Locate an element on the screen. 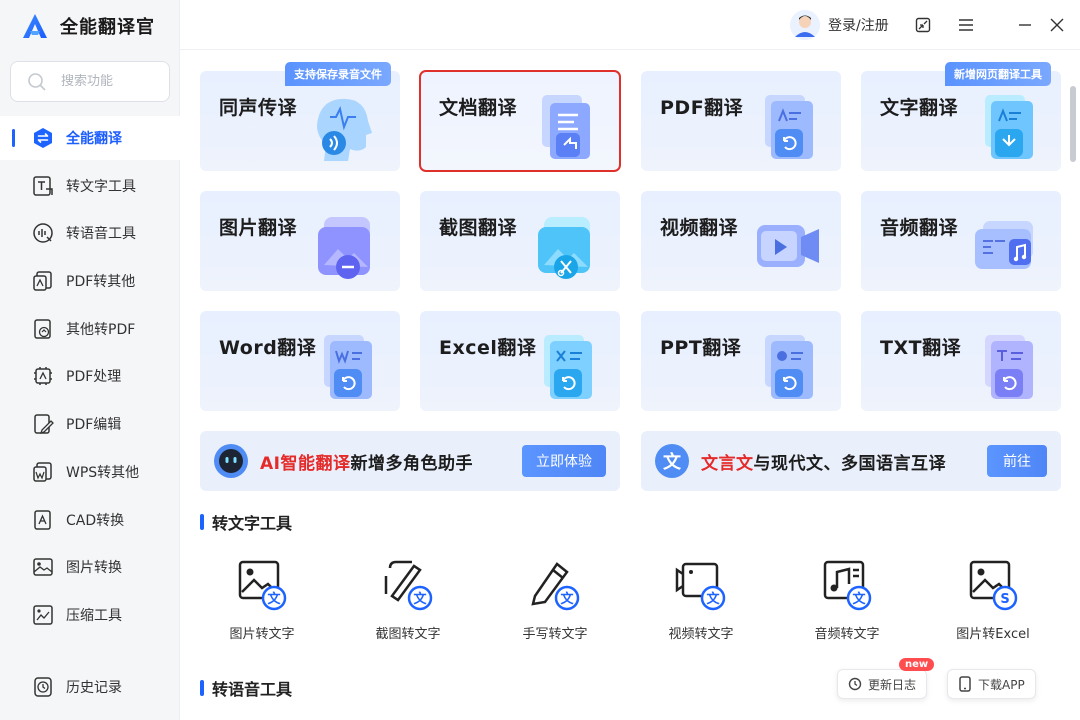  sidebar-item-pdf-convert: PDF转其他 is located at coordinates (90, 281).